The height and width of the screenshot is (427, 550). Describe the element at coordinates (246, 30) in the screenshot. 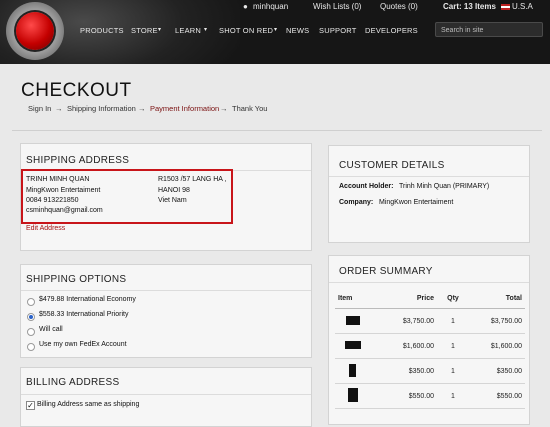

I see `nav-shot-on-red: SHOT ON RED` at that location.